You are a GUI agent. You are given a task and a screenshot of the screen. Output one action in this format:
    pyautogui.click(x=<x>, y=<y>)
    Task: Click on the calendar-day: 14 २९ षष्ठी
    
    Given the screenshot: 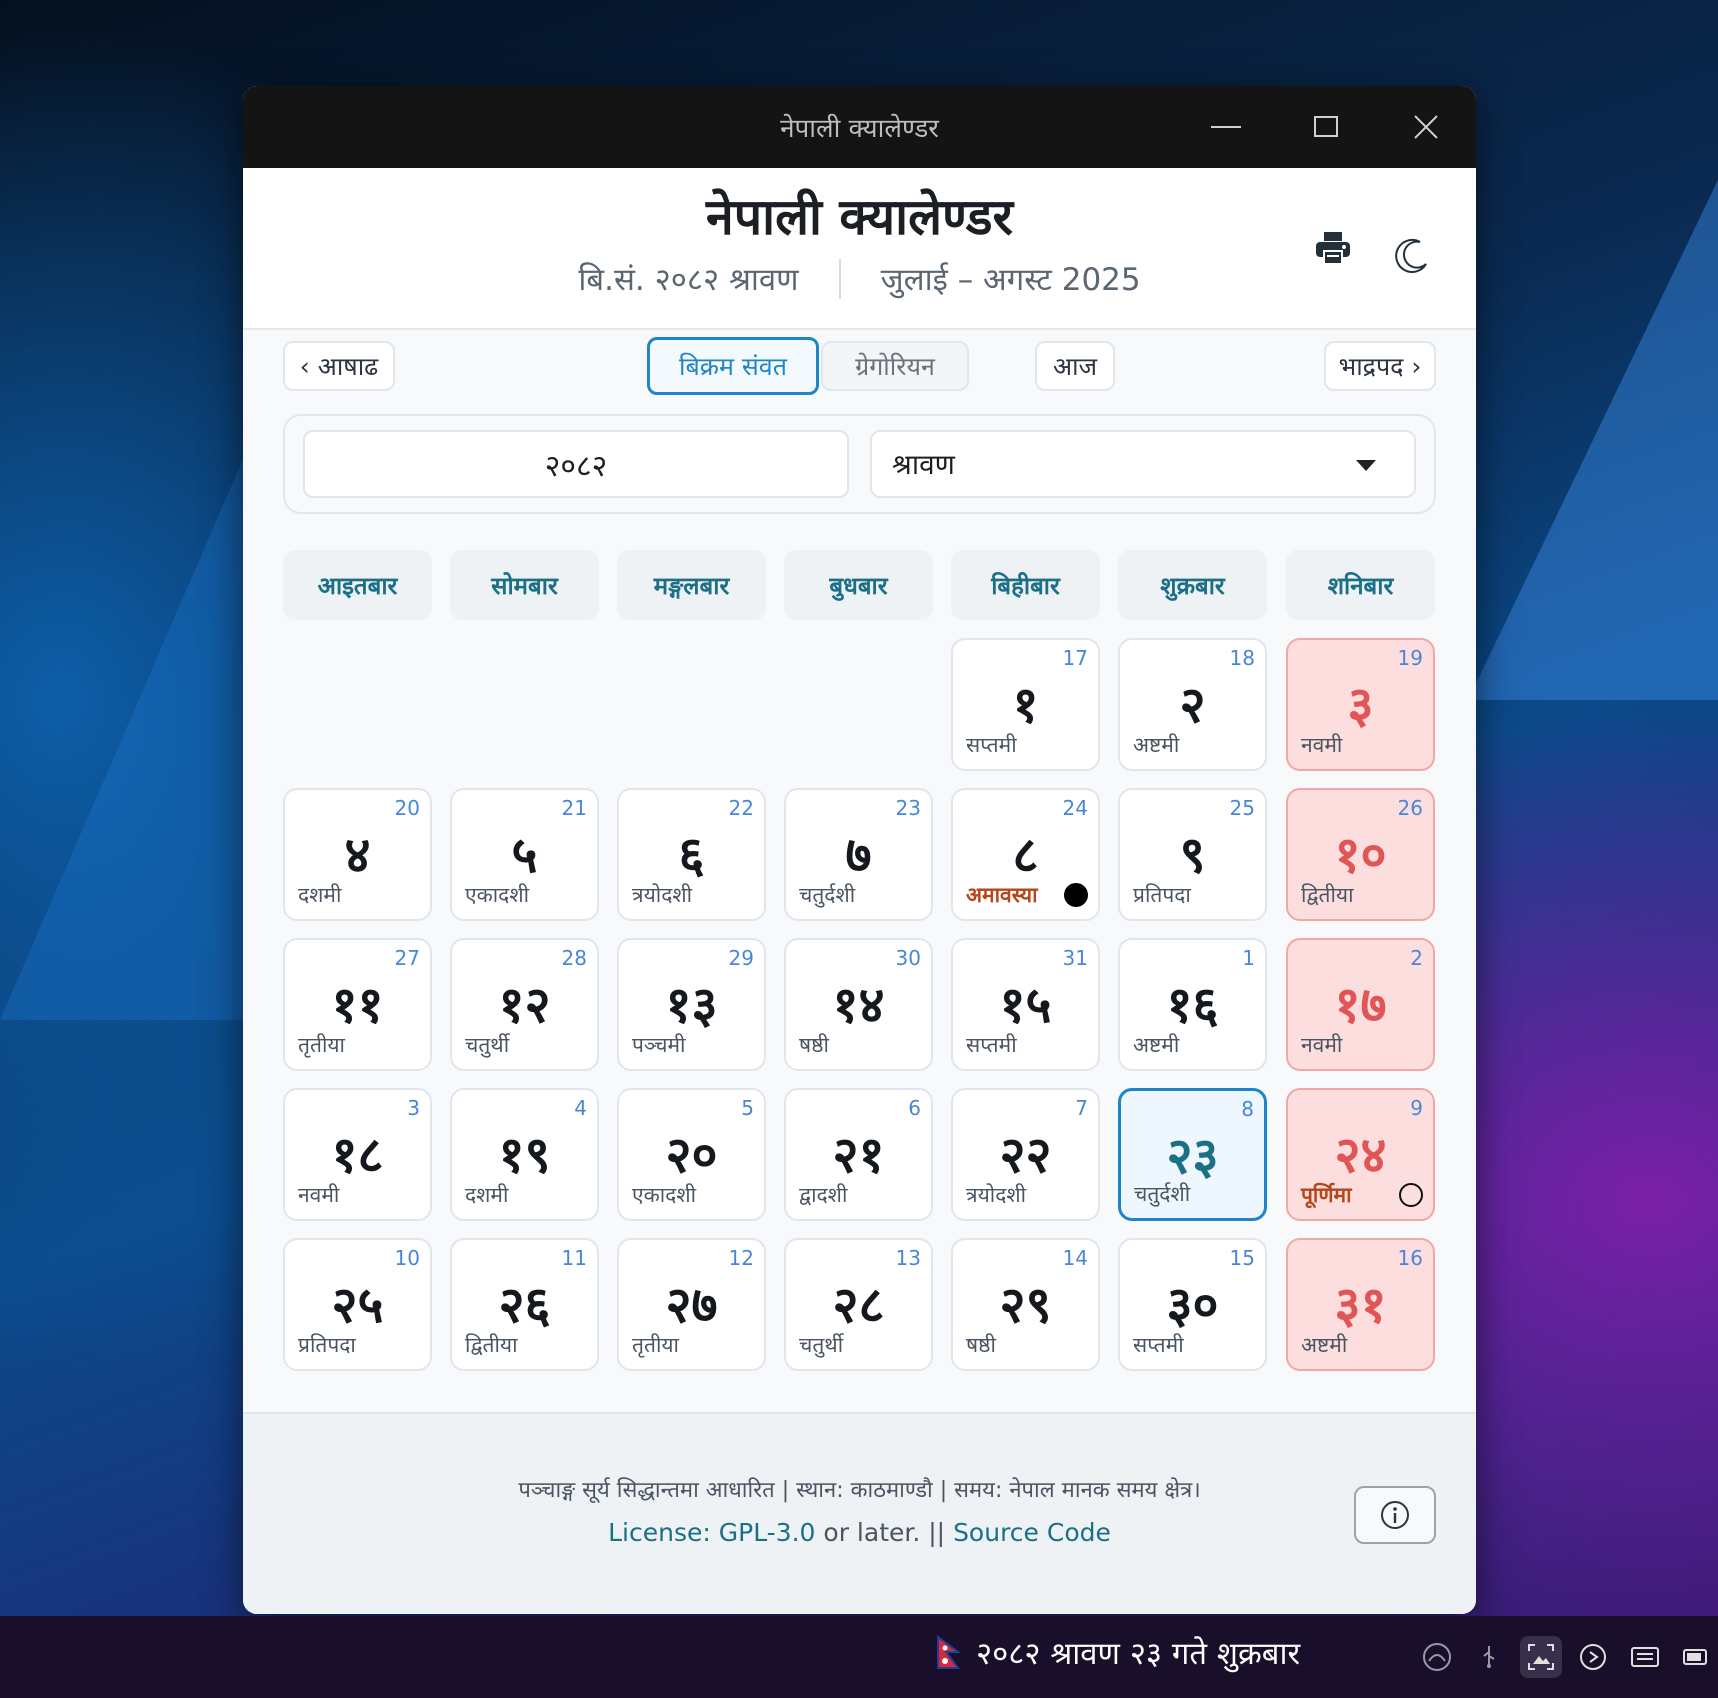 What is the action you would take?
    pyautogui.click(x=1025, y=1304)
    